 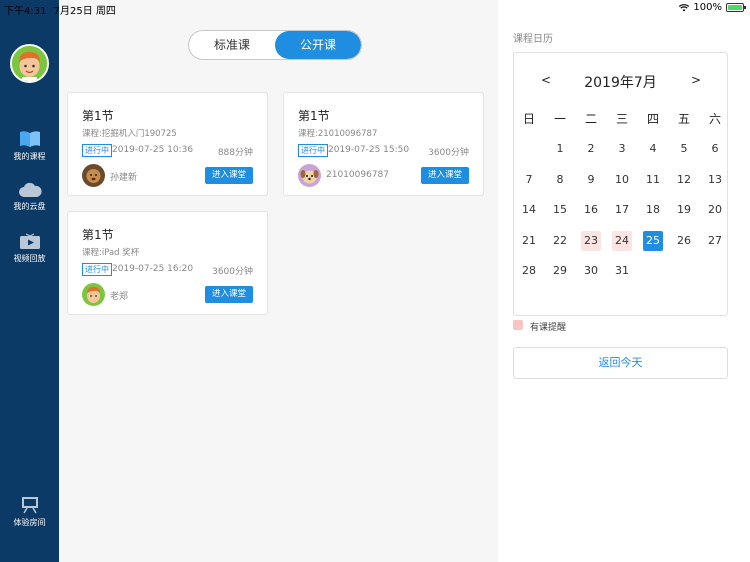 What do you see at coordinates (232, 45) in the screenshot?
I see `tab-standard: 标准课` at bounding box center [232, 45].